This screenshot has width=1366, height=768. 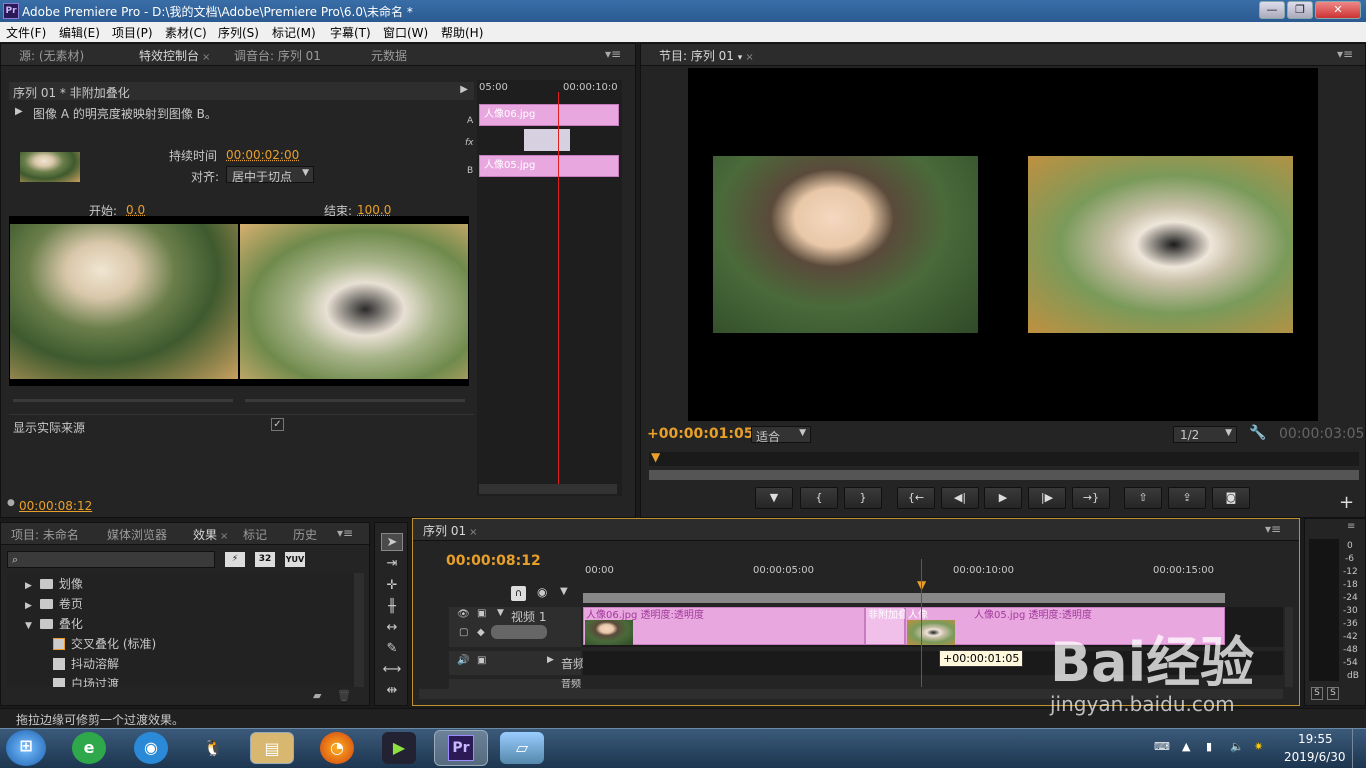 What do you see at coordinates (392, 542) in the screenshot?
I see `selection-tool-icon: ➤` at bounding box center [392, 542].